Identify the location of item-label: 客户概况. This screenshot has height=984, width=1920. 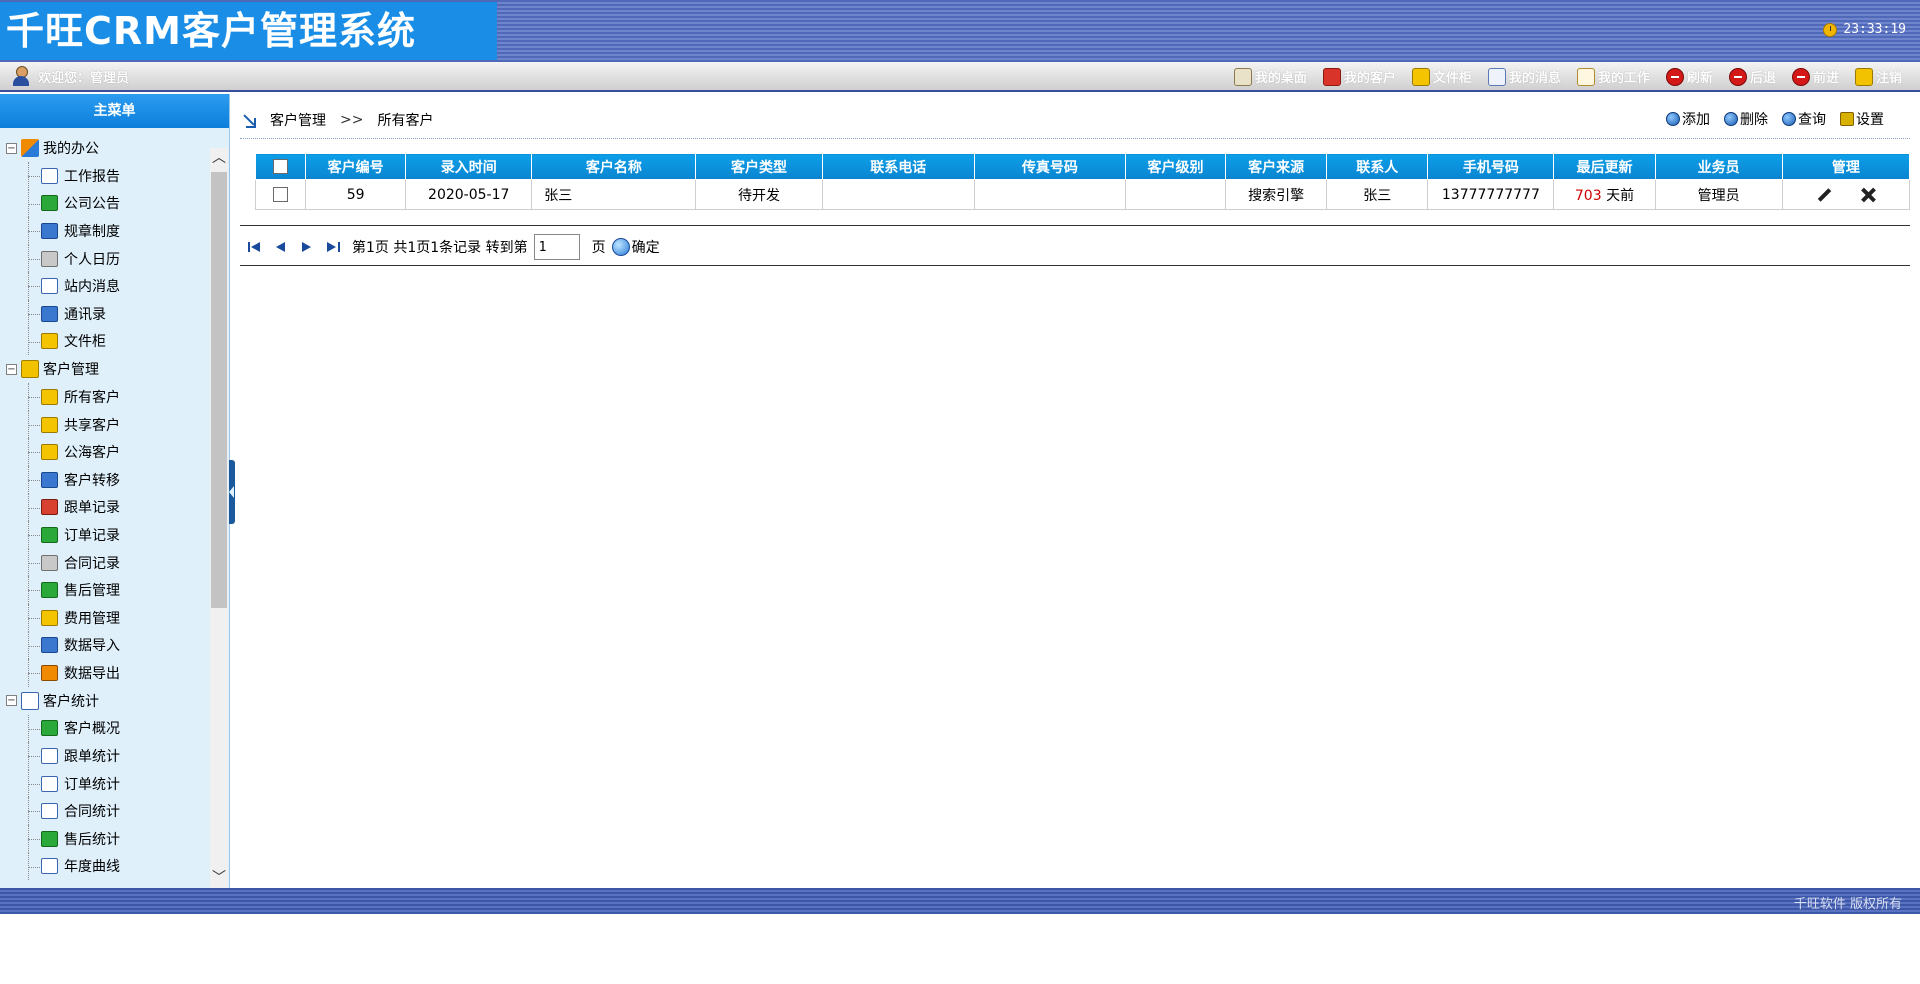
(92, 729).